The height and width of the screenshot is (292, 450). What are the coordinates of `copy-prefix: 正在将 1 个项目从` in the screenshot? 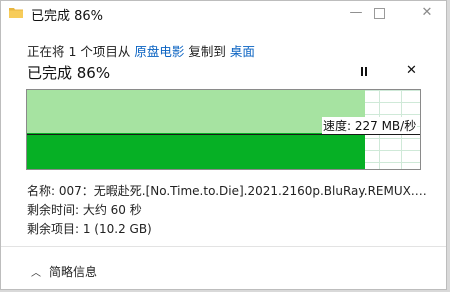 It's located at (81, 51).